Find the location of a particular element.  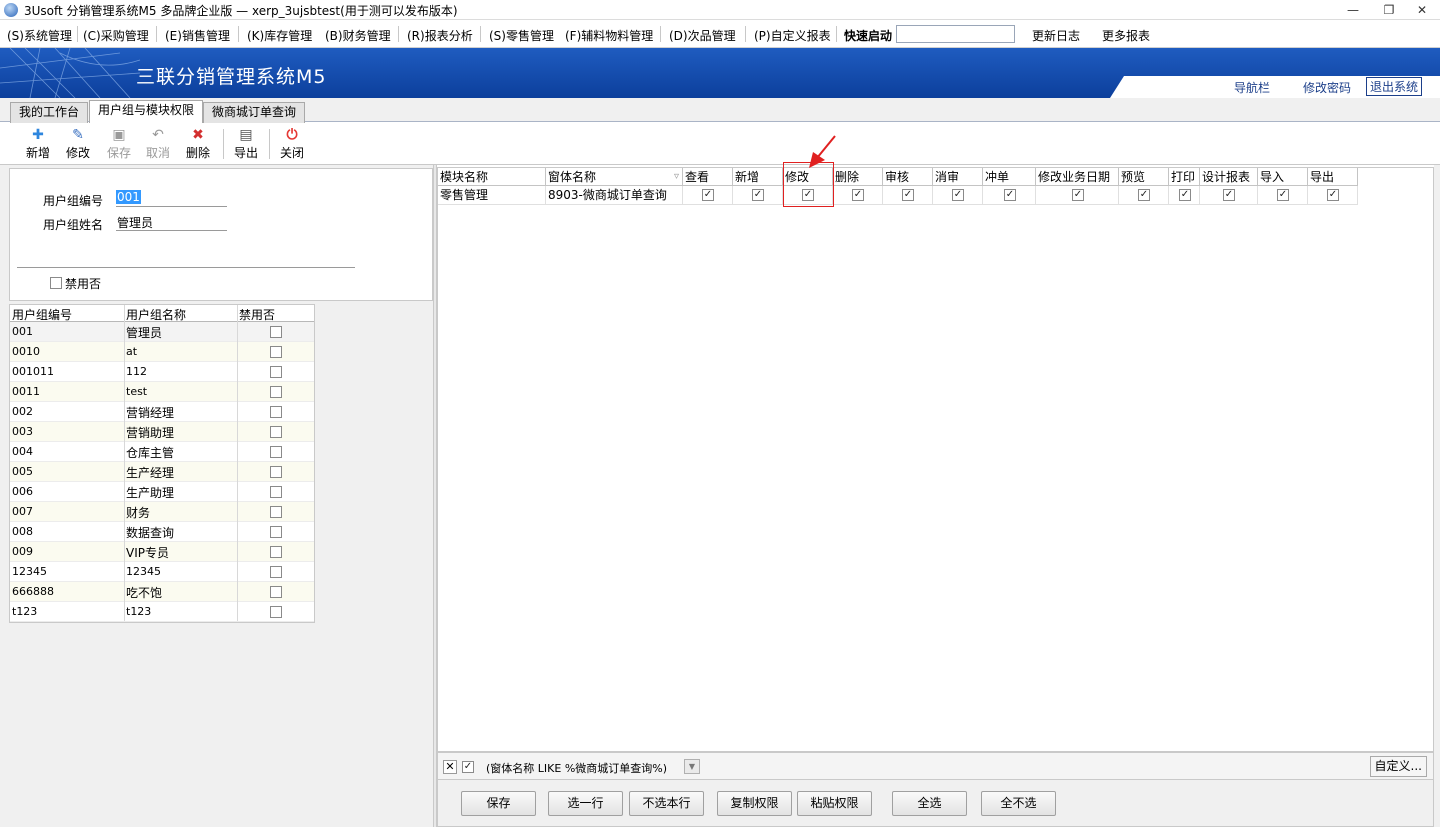

table-row: 006 生产助理 is located at coordinates (162, 492).